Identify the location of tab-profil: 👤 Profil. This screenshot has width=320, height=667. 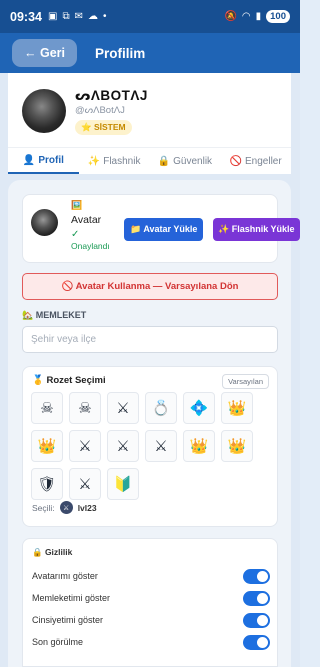
(43, 161).